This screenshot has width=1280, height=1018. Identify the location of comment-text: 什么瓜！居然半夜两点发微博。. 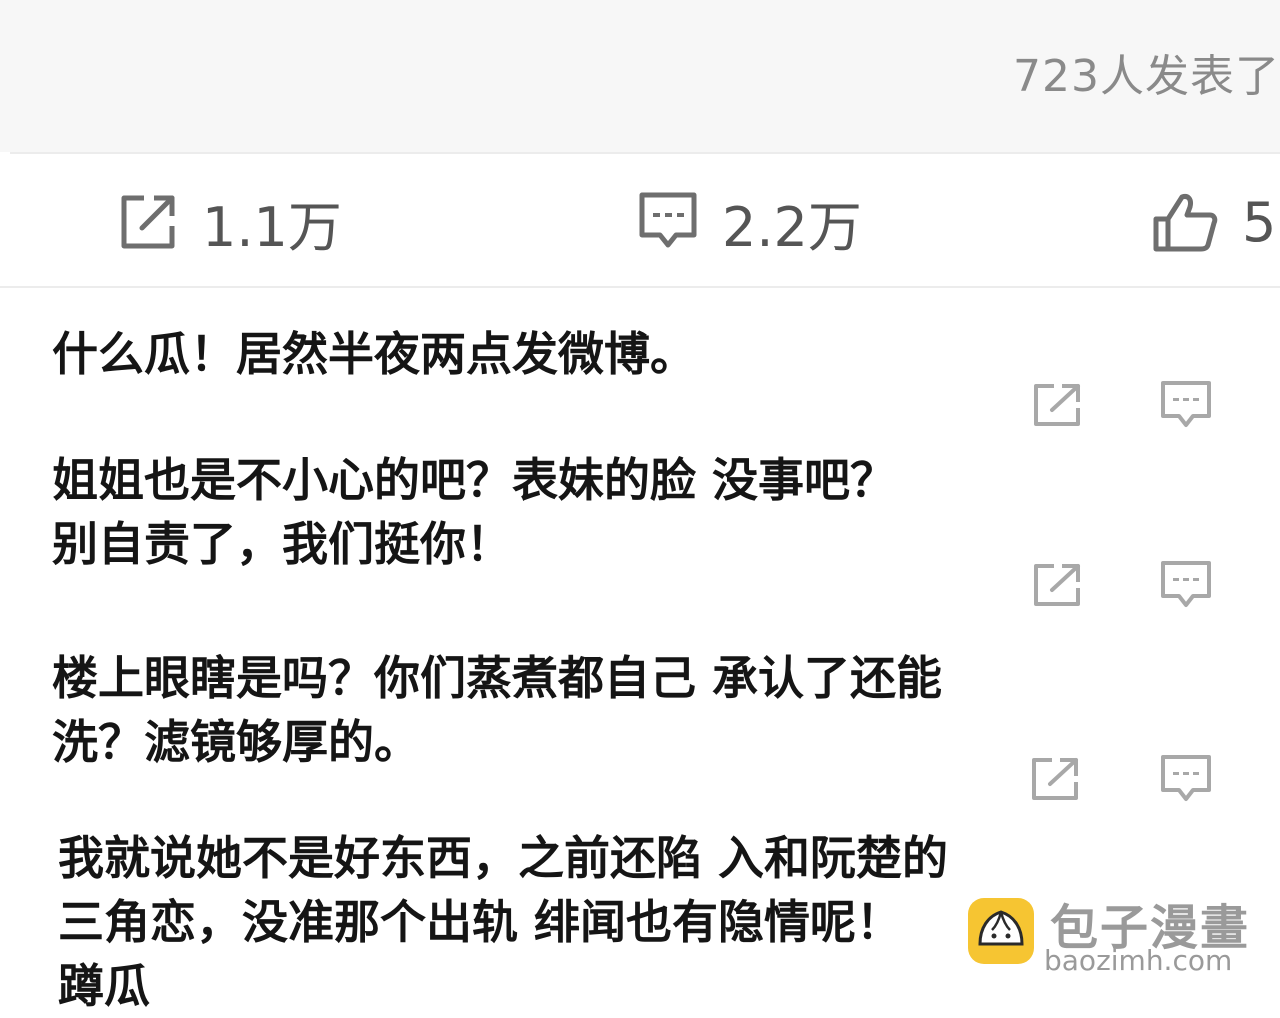
(374, 354).